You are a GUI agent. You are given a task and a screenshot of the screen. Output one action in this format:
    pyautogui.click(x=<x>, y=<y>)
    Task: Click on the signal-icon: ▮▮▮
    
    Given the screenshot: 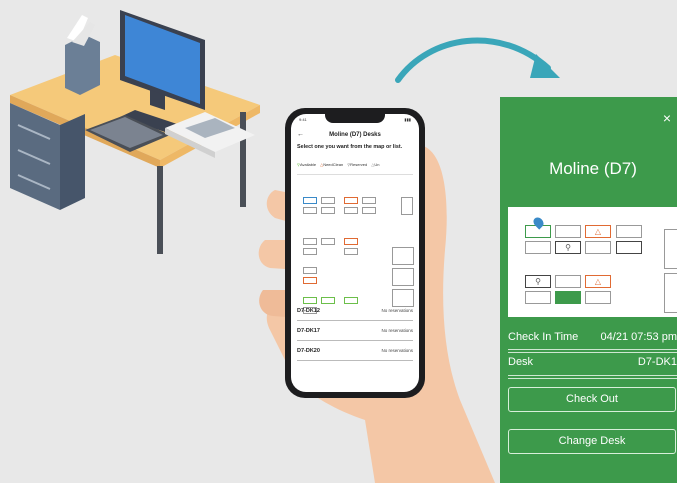 What is the action you would take?
    pyautogui.click(x=407, y=119)
    